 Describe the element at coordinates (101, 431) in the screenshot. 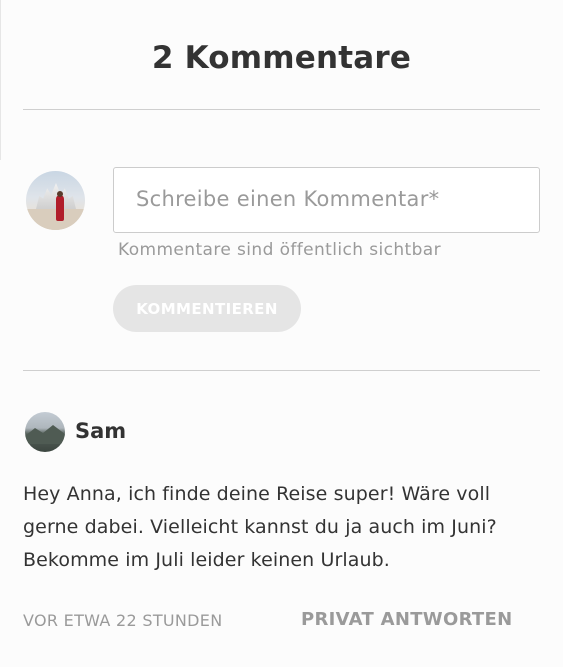

I see `comment-author-name: Sam` at that location.